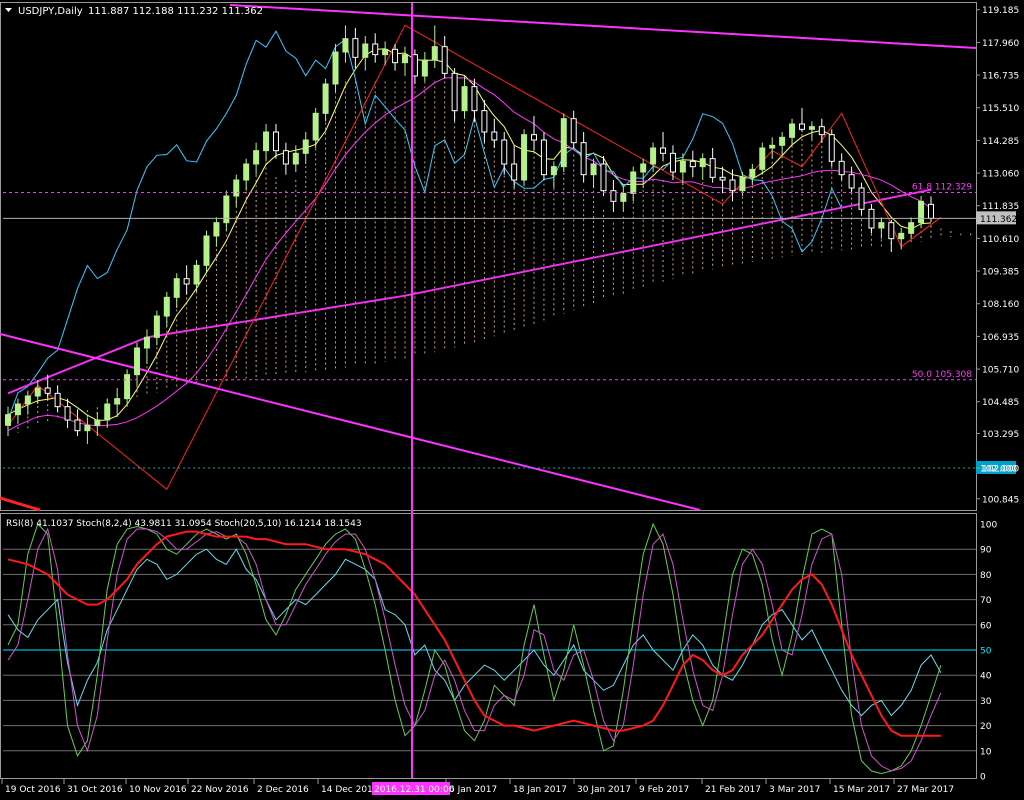  Describe the element at coordinates (986, 576) in the screenshot. I see `osc-tick-label: 80` at that location.